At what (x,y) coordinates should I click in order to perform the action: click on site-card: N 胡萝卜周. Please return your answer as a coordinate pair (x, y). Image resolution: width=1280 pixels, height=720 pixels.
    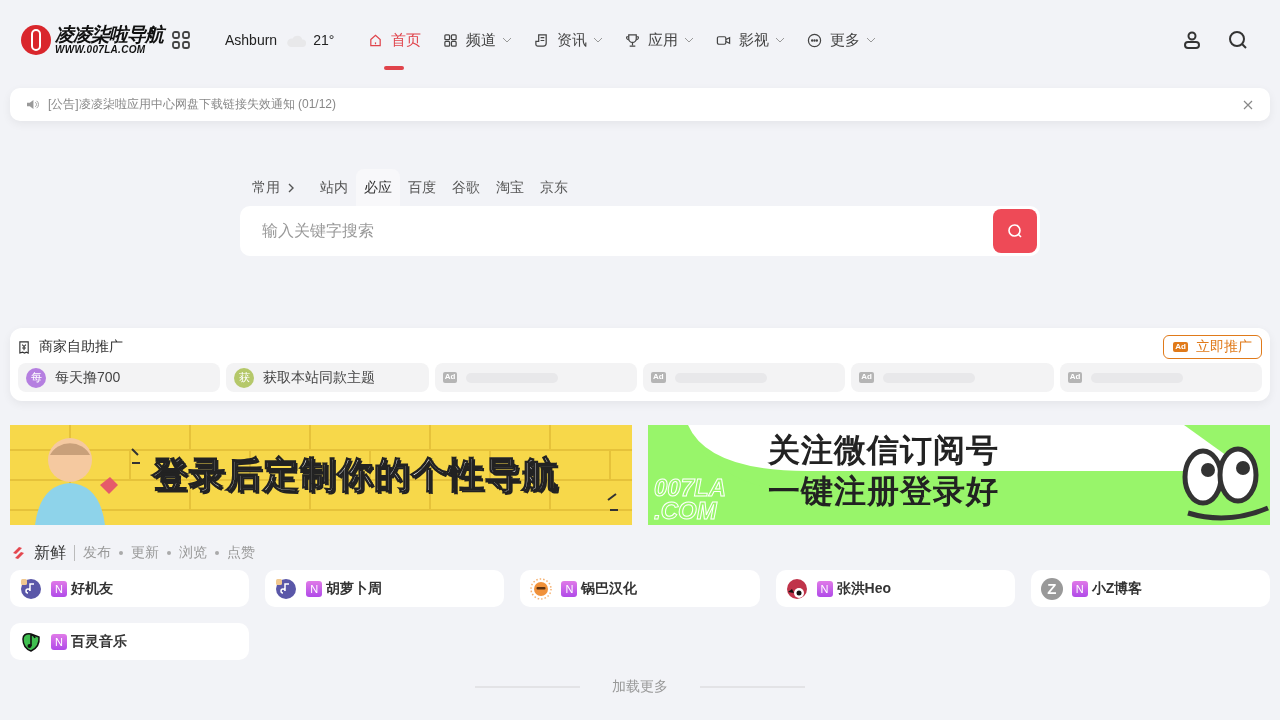
    Looking at the image, I should click on (385, 588).